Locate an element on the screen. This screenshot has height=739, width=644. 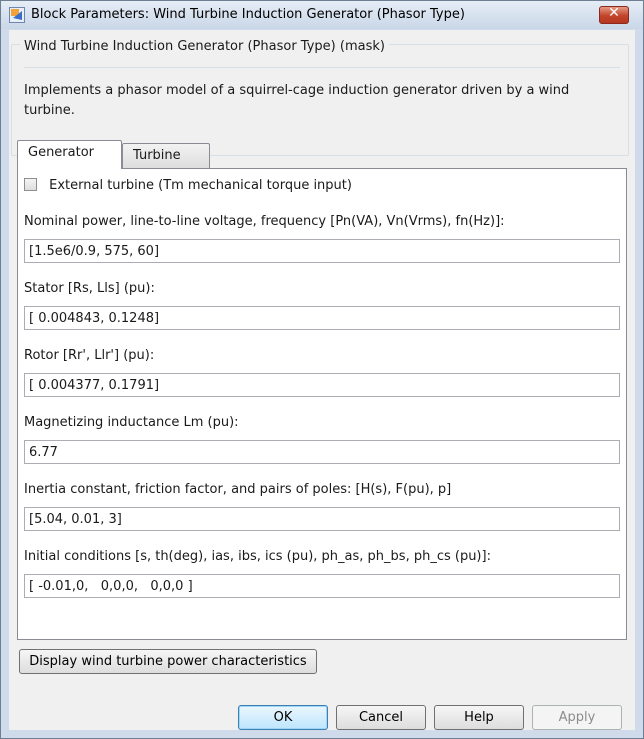
help-button: Help is located at coordinates (479, 717).